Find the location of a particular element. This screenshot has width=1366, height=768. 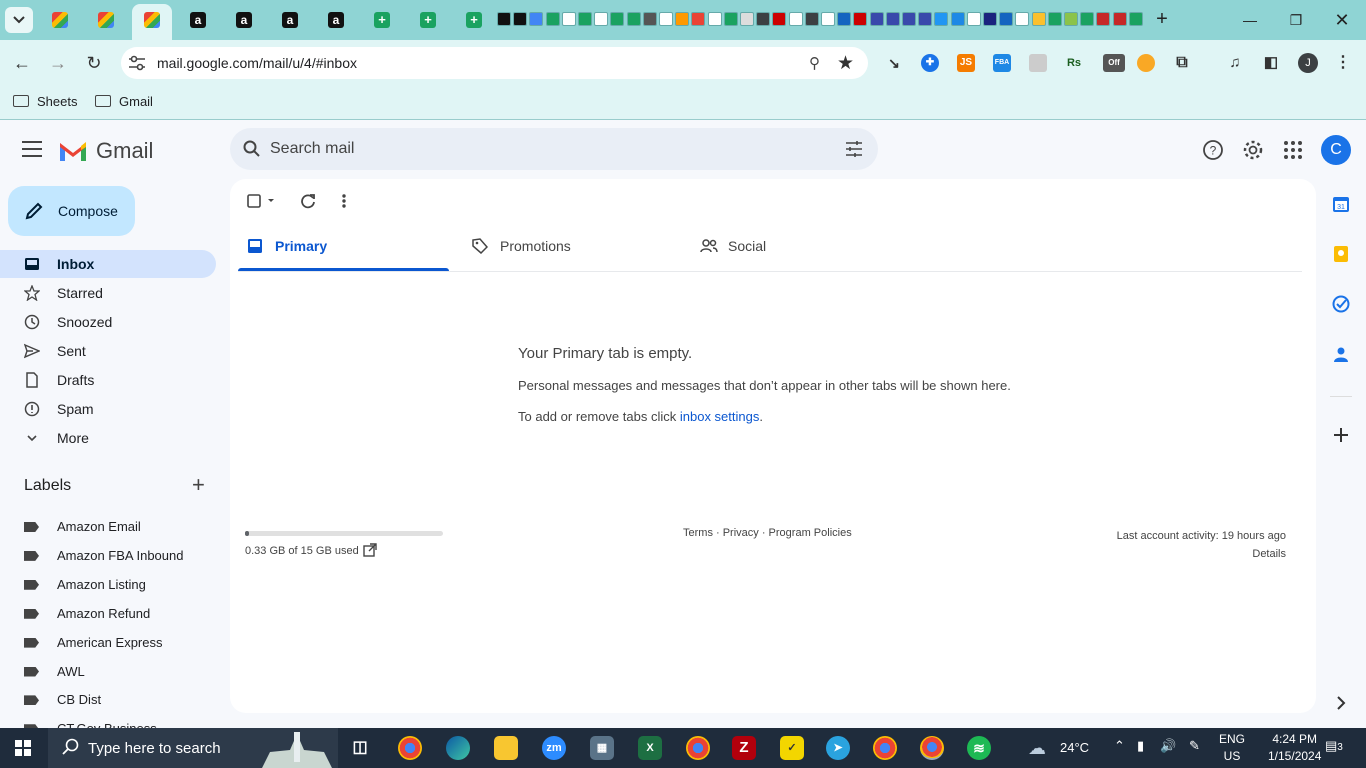

label-item: Amazon Refund is located at coordinates (108, 614).